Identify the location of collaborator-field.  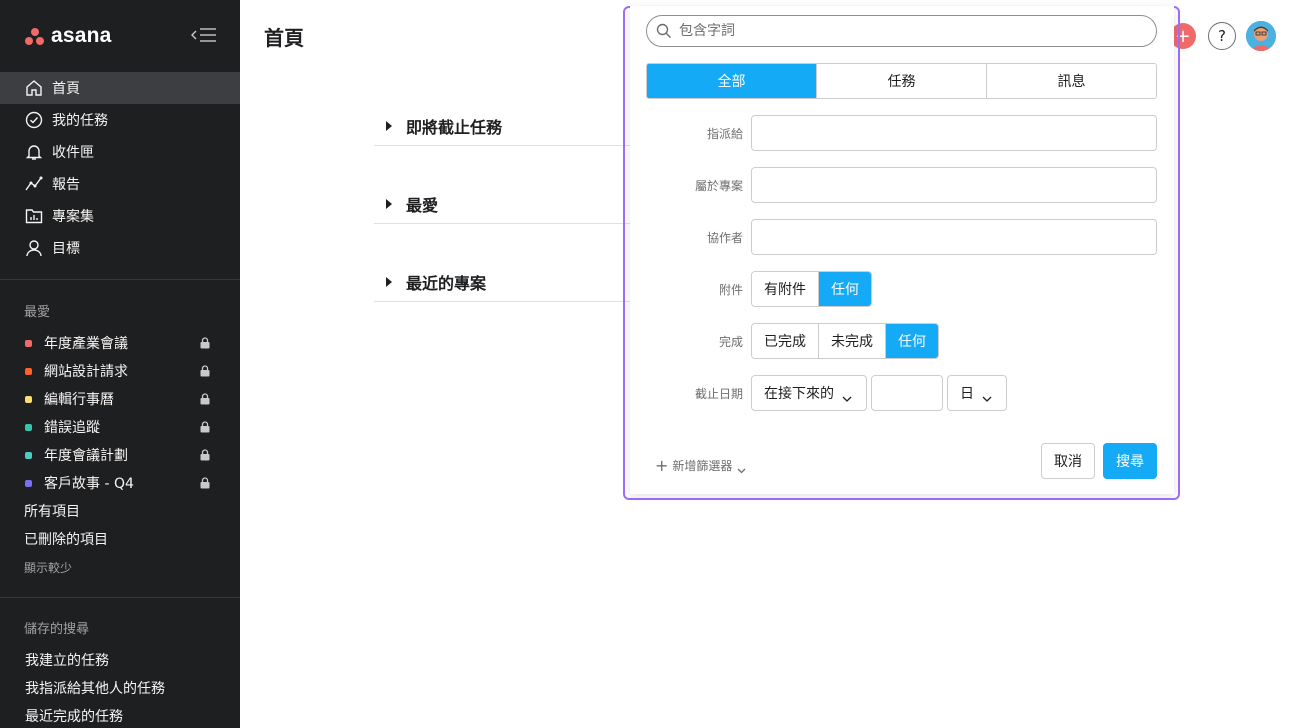
(954, 237).